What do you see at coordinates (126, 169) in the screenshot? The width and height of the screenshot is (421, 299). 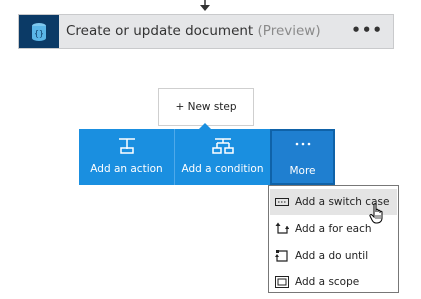 I see `add-action-label: Add an action` at bounding box center [126, 169].